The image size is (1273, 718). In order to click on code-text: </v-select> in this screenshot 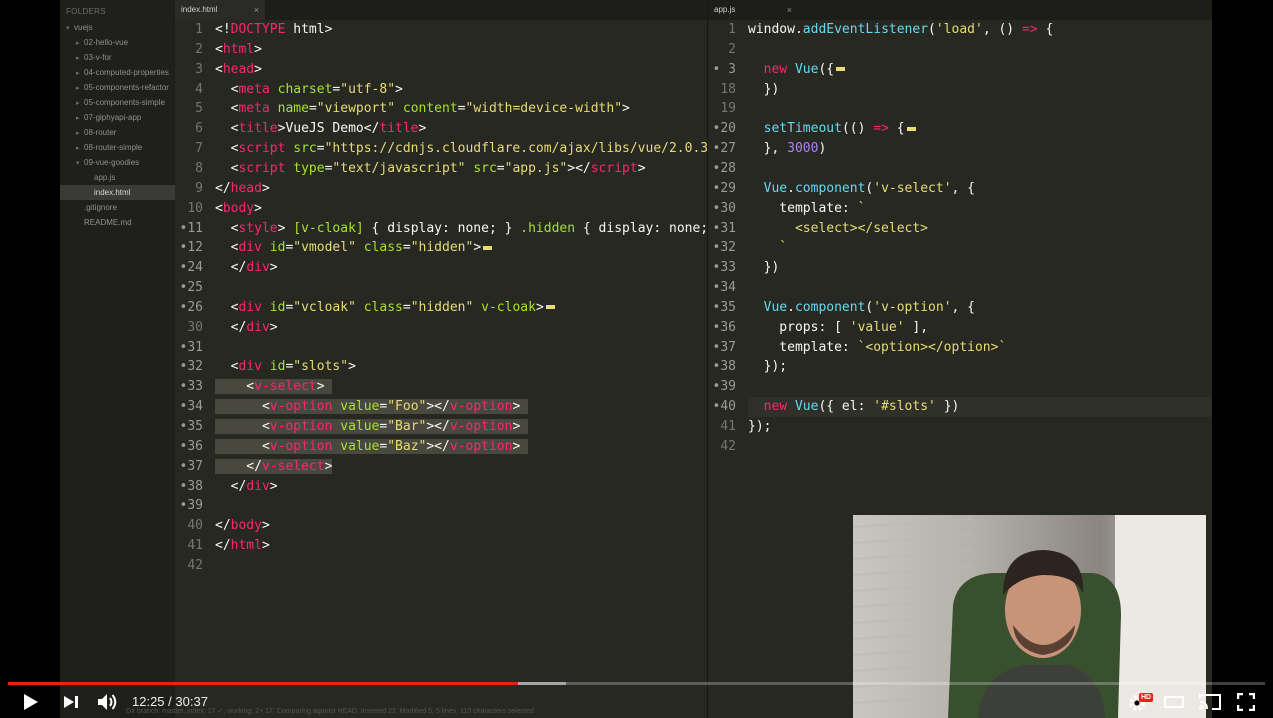, I will do `click(274, 466)`.